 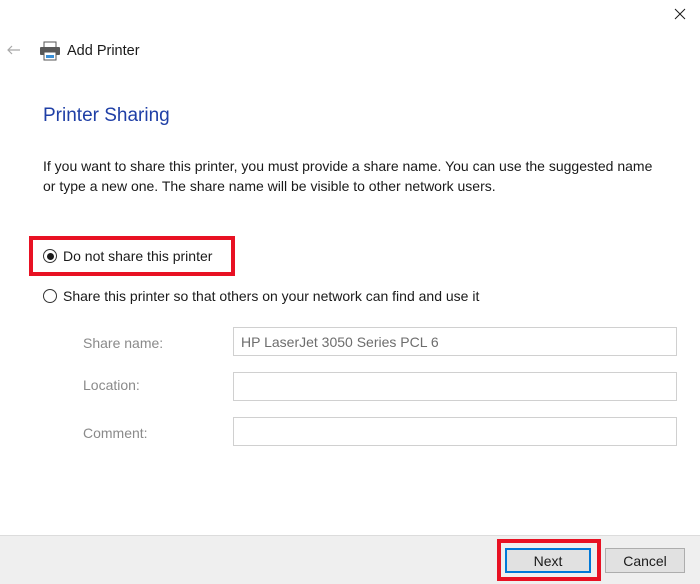 I want to click on back-arrow-icon, so click(x=13, y=50).